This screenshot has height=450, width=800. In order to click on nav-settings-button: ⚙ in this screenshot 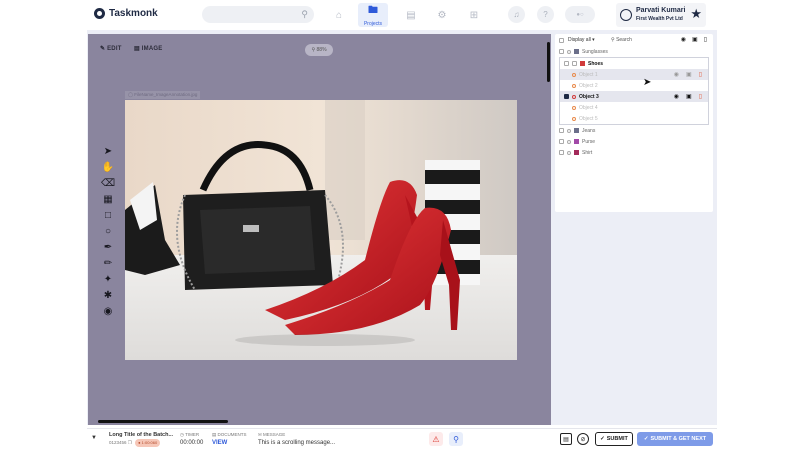, I will do `click(442, 15)`.